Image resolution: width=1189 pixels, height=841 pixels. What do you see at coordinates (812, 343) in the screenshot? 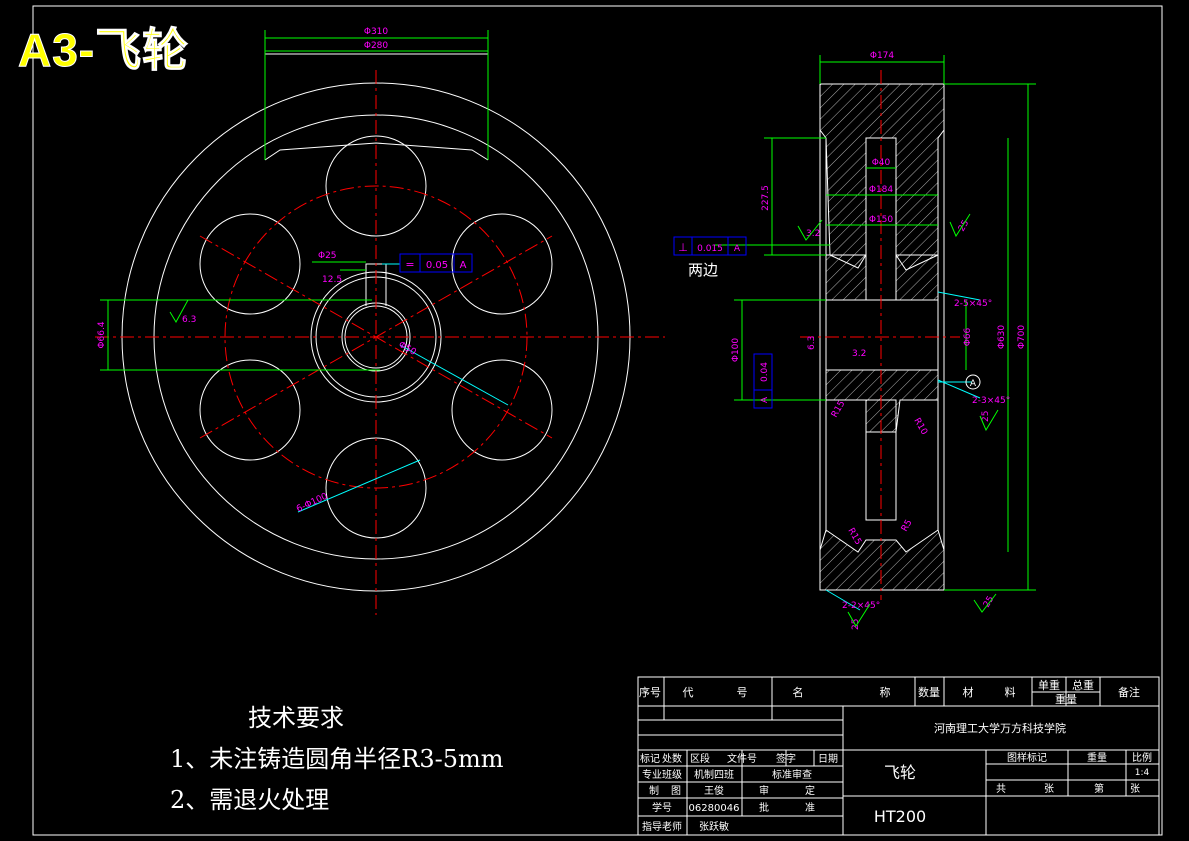
I see `text-left-small: 6.3` at bounding box center [812, 343].